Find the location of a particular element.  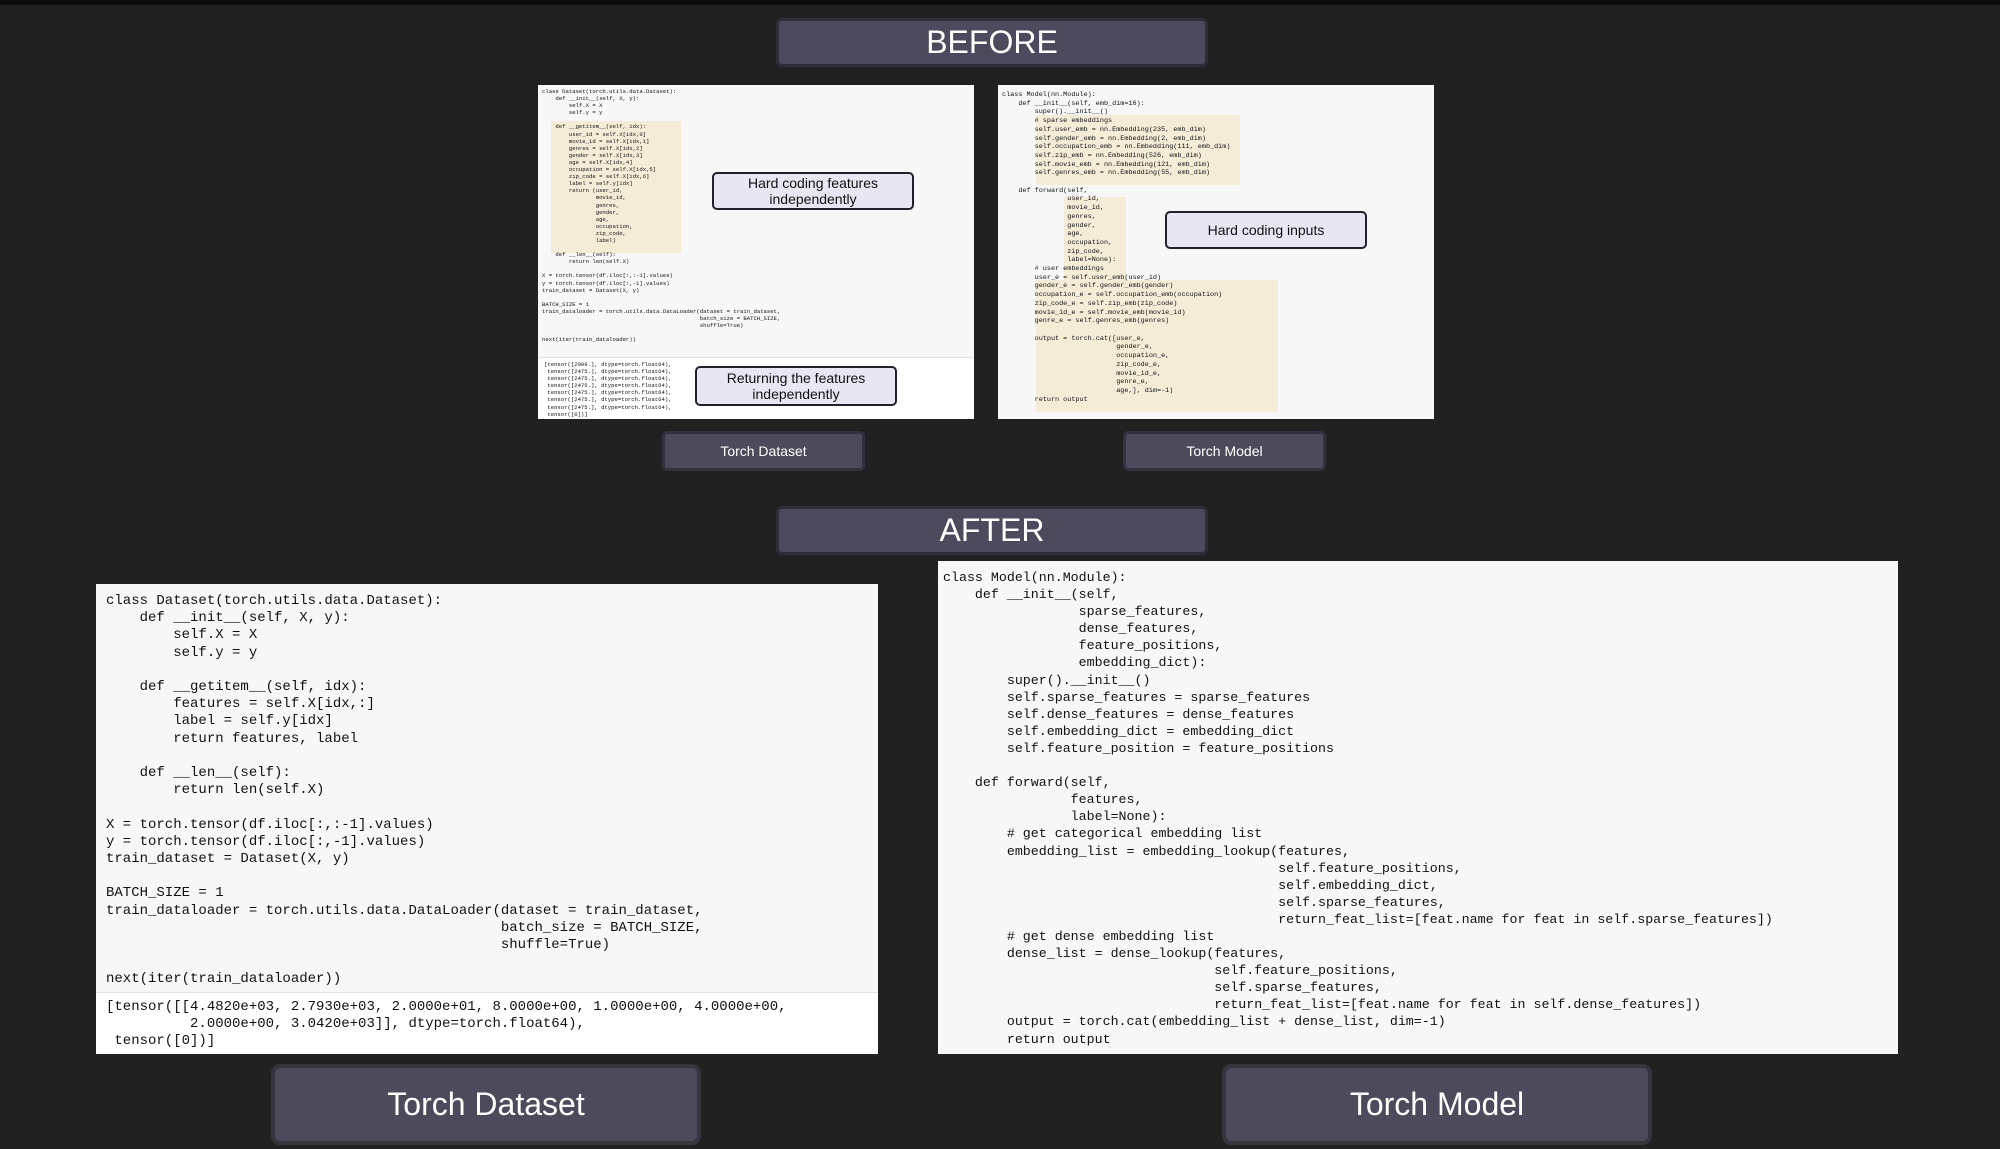

before-heading: BEFORE is located at coordinates (992, 42).